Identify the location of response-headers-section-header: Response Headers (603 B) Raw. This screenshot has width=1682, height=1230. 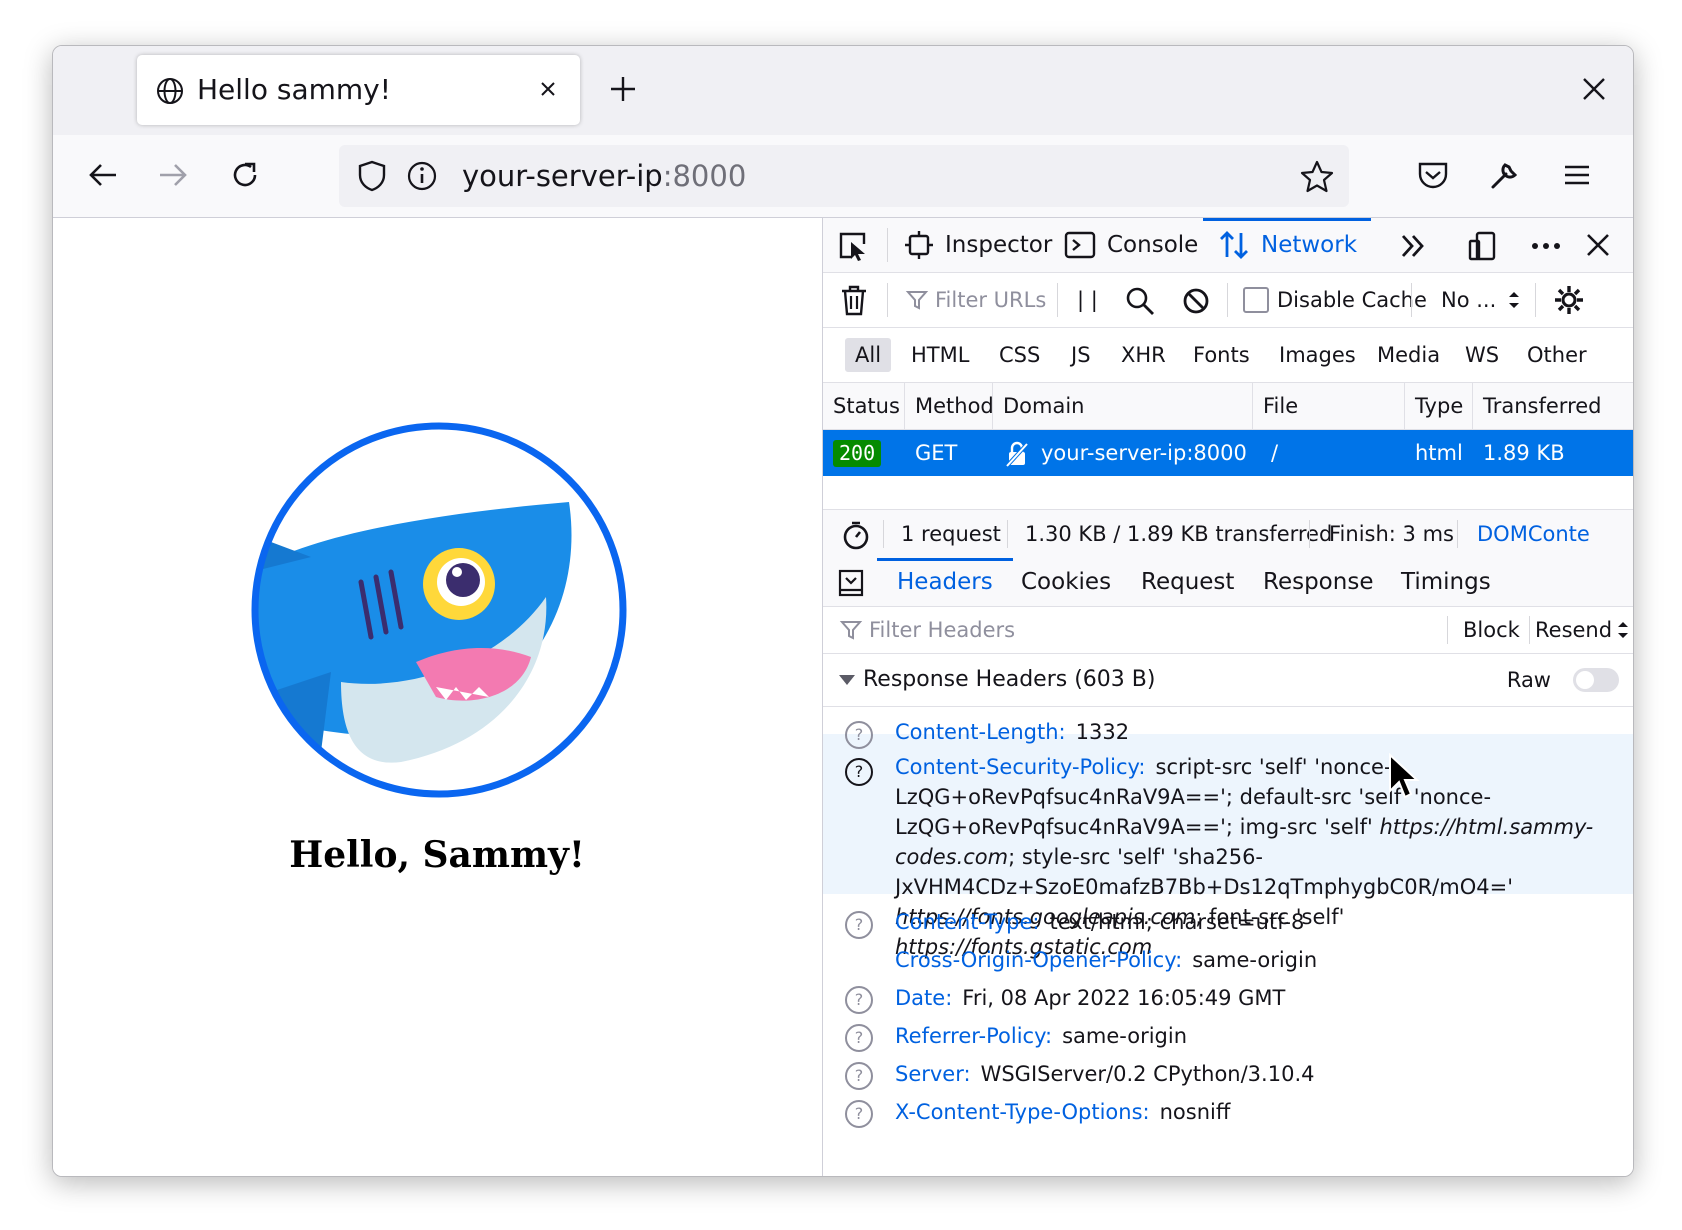
(1228, 680).